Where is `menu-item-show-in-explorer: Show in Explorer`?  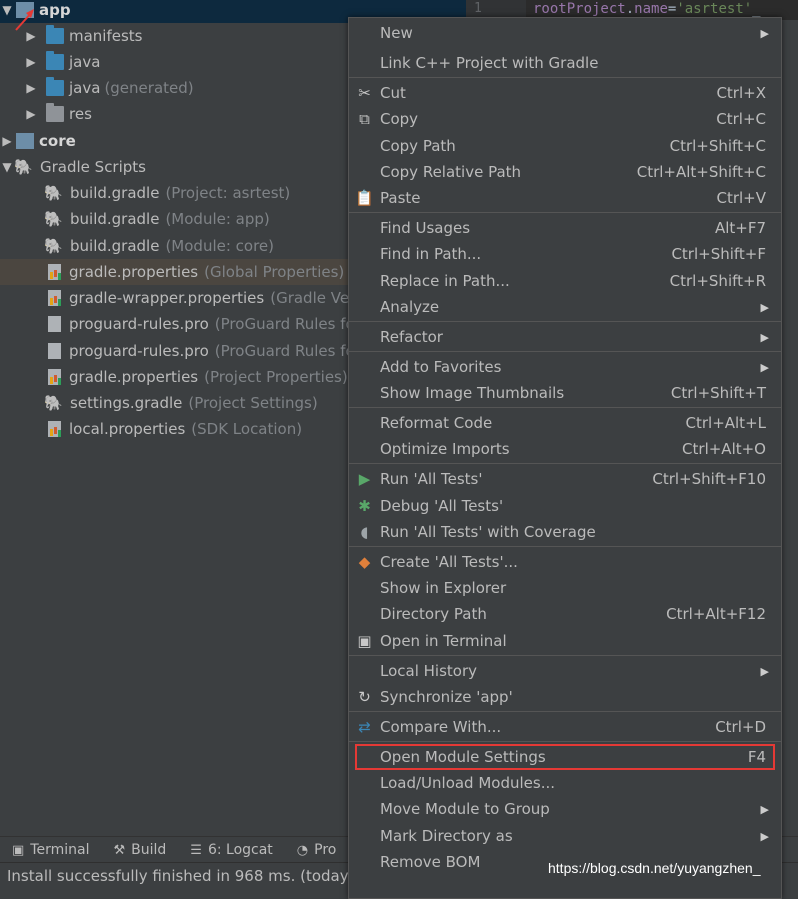 menu-item-show-in-explorer: Show in Explorer is located at coordinates (565, 588).